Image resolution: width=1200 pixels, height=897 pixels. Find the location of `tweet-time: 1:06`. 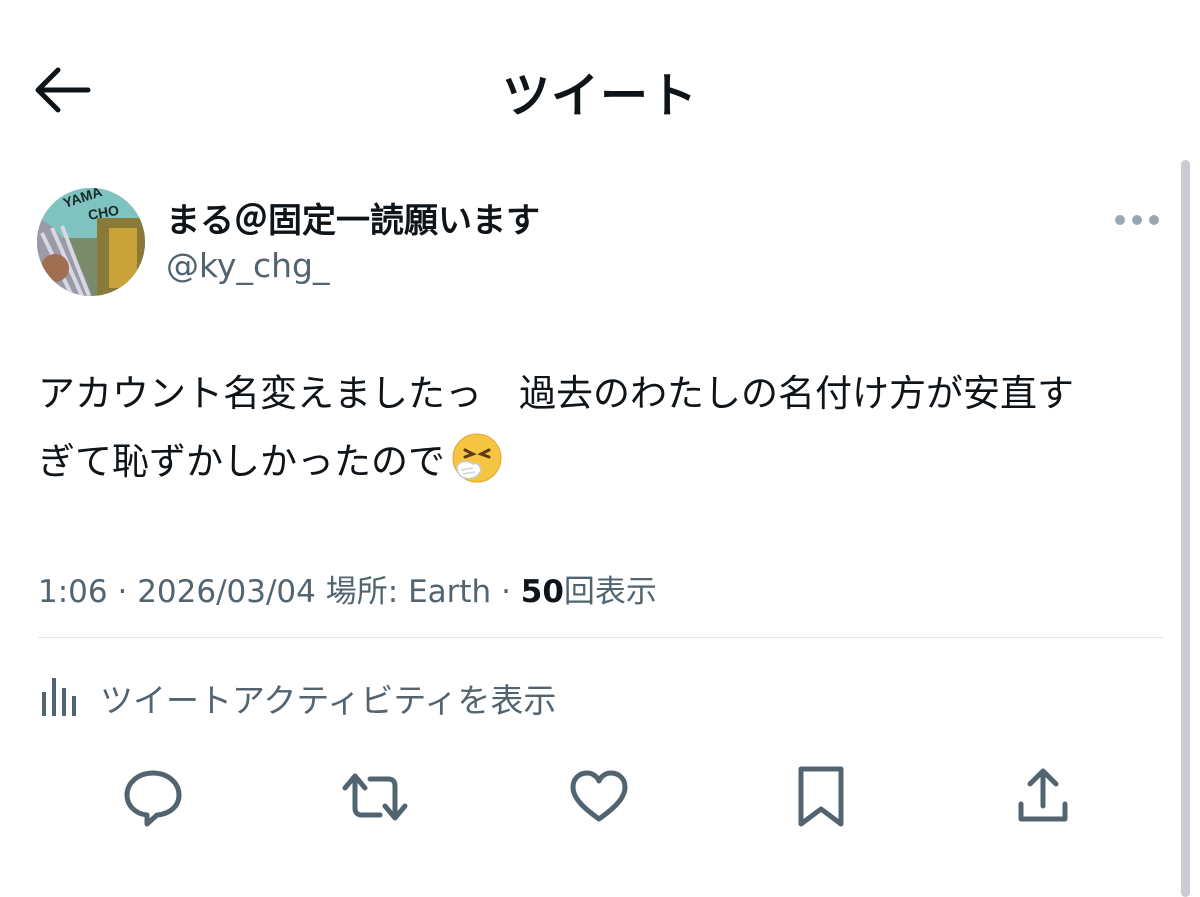

tweet-time: 1:06 is located at coordinates (73, 592).